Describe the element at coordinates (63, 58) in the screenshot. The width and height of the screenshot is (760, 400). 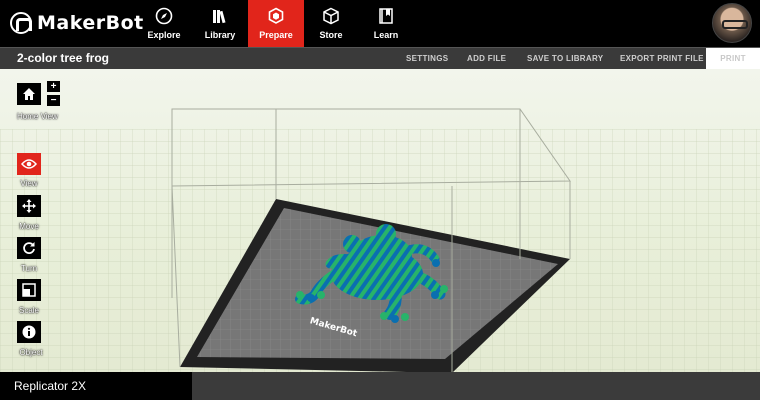
I see `file-title: 2-color tree frog` at that location.